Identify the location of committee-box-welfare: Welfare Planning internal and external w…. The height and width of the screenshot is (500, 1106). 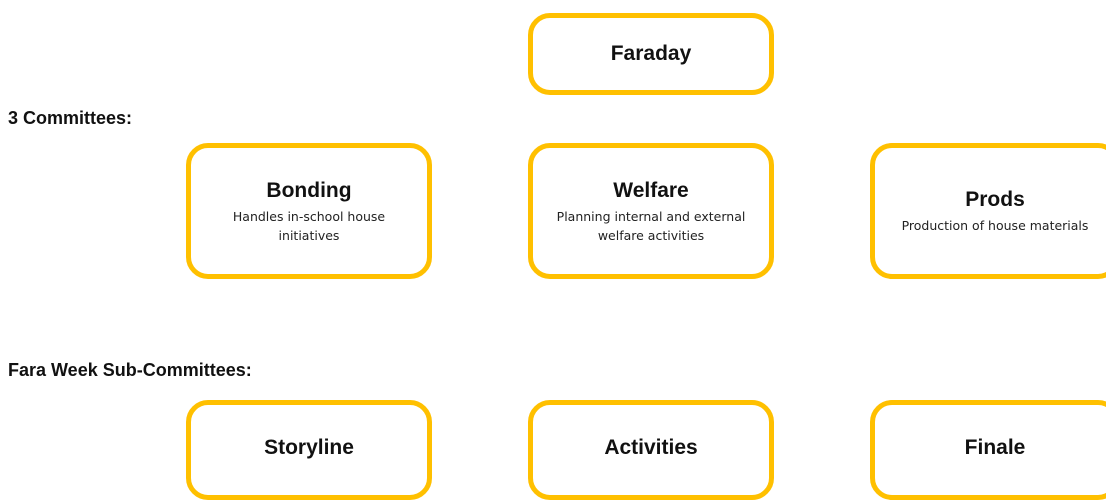
(651, 211).